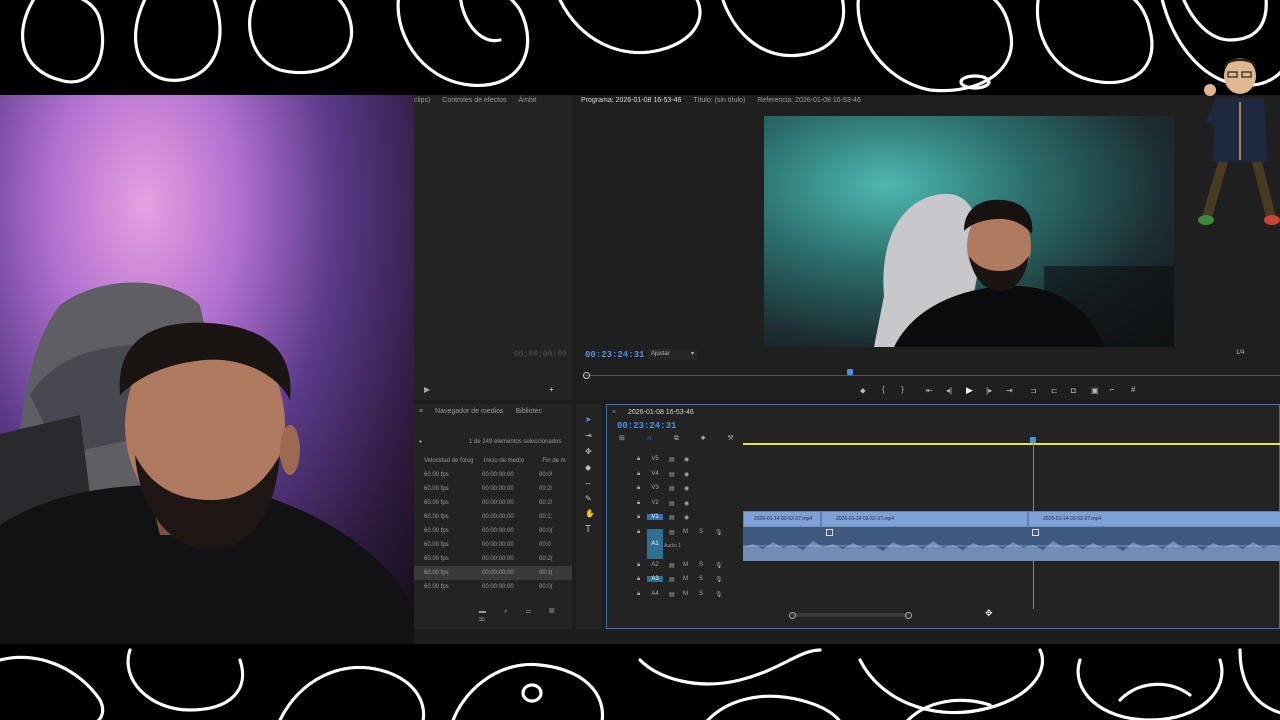  Describe the element at coordinates (655, 459) in the screenshot. I see `track-label: V5` at that location.